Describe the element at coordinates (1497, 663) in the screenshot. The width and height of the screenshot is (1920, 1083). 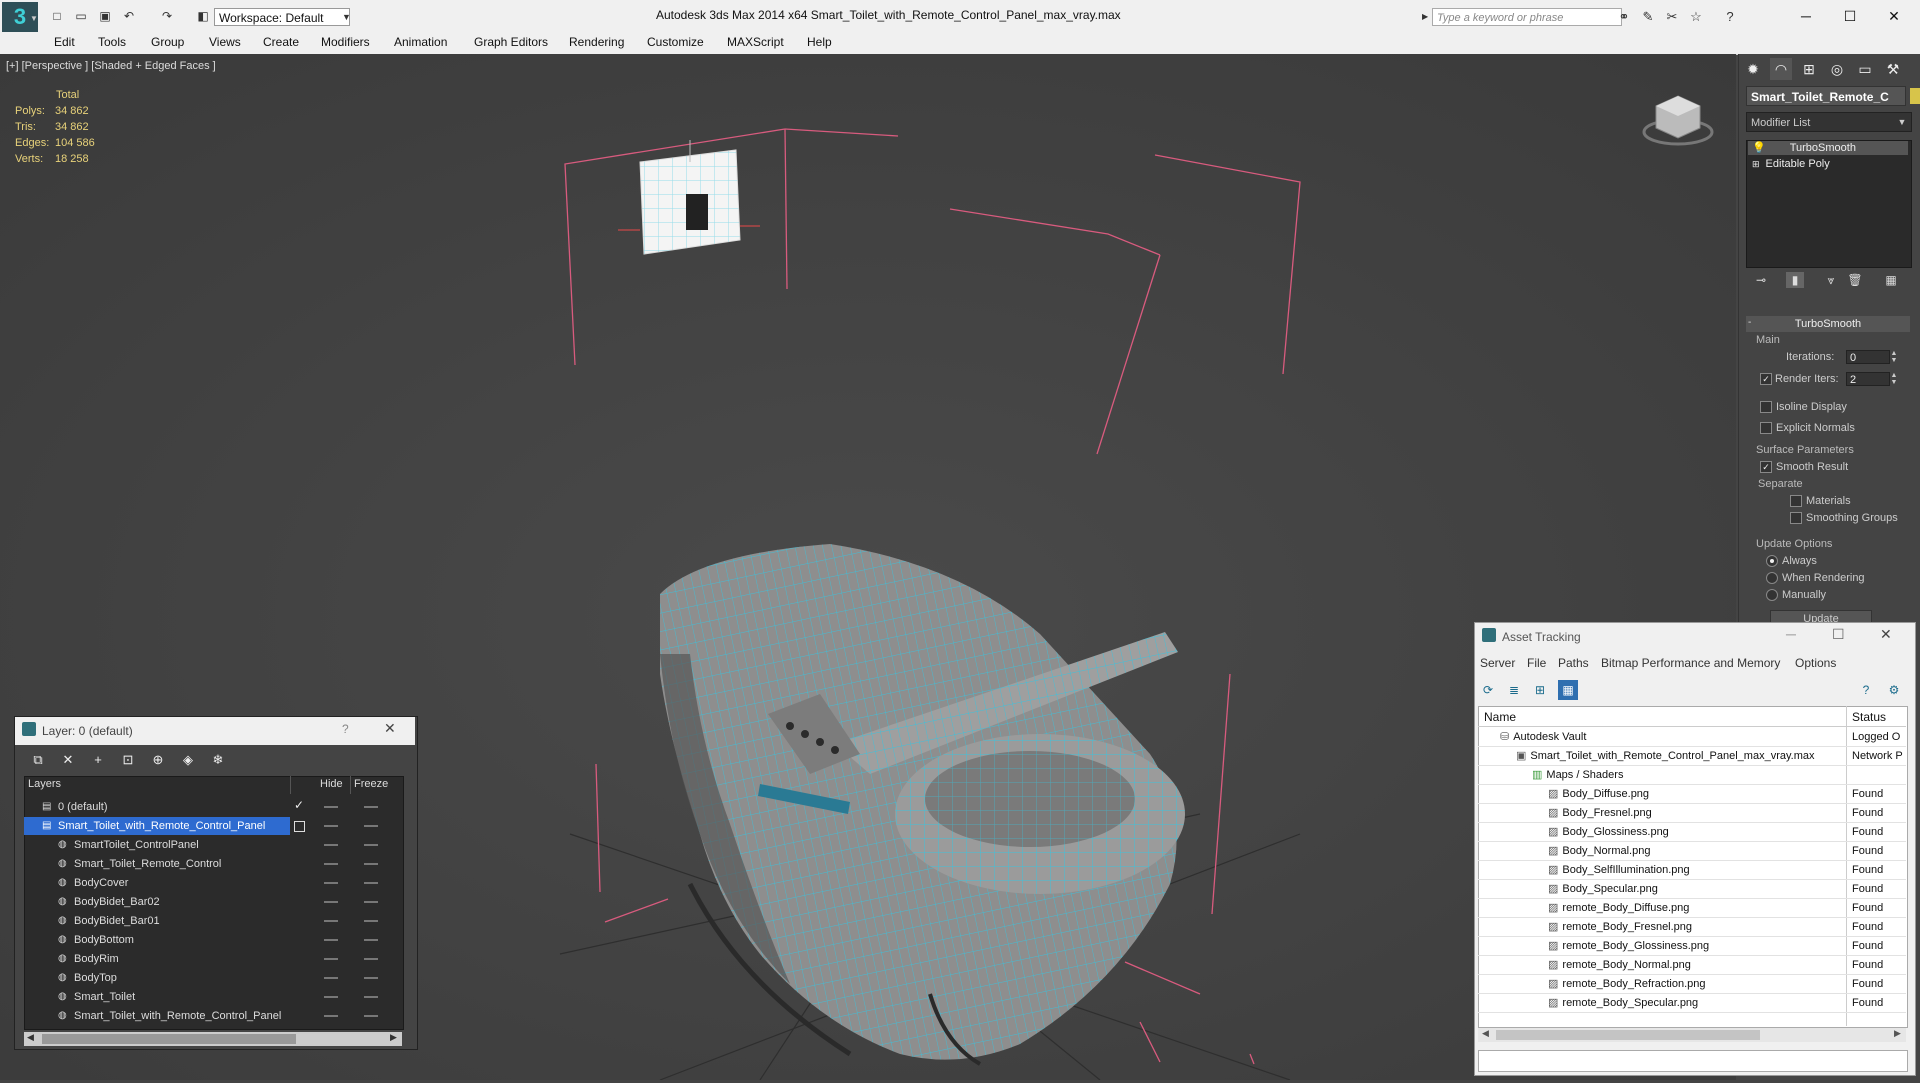
I see `asset-menu-server: Server` at that location.